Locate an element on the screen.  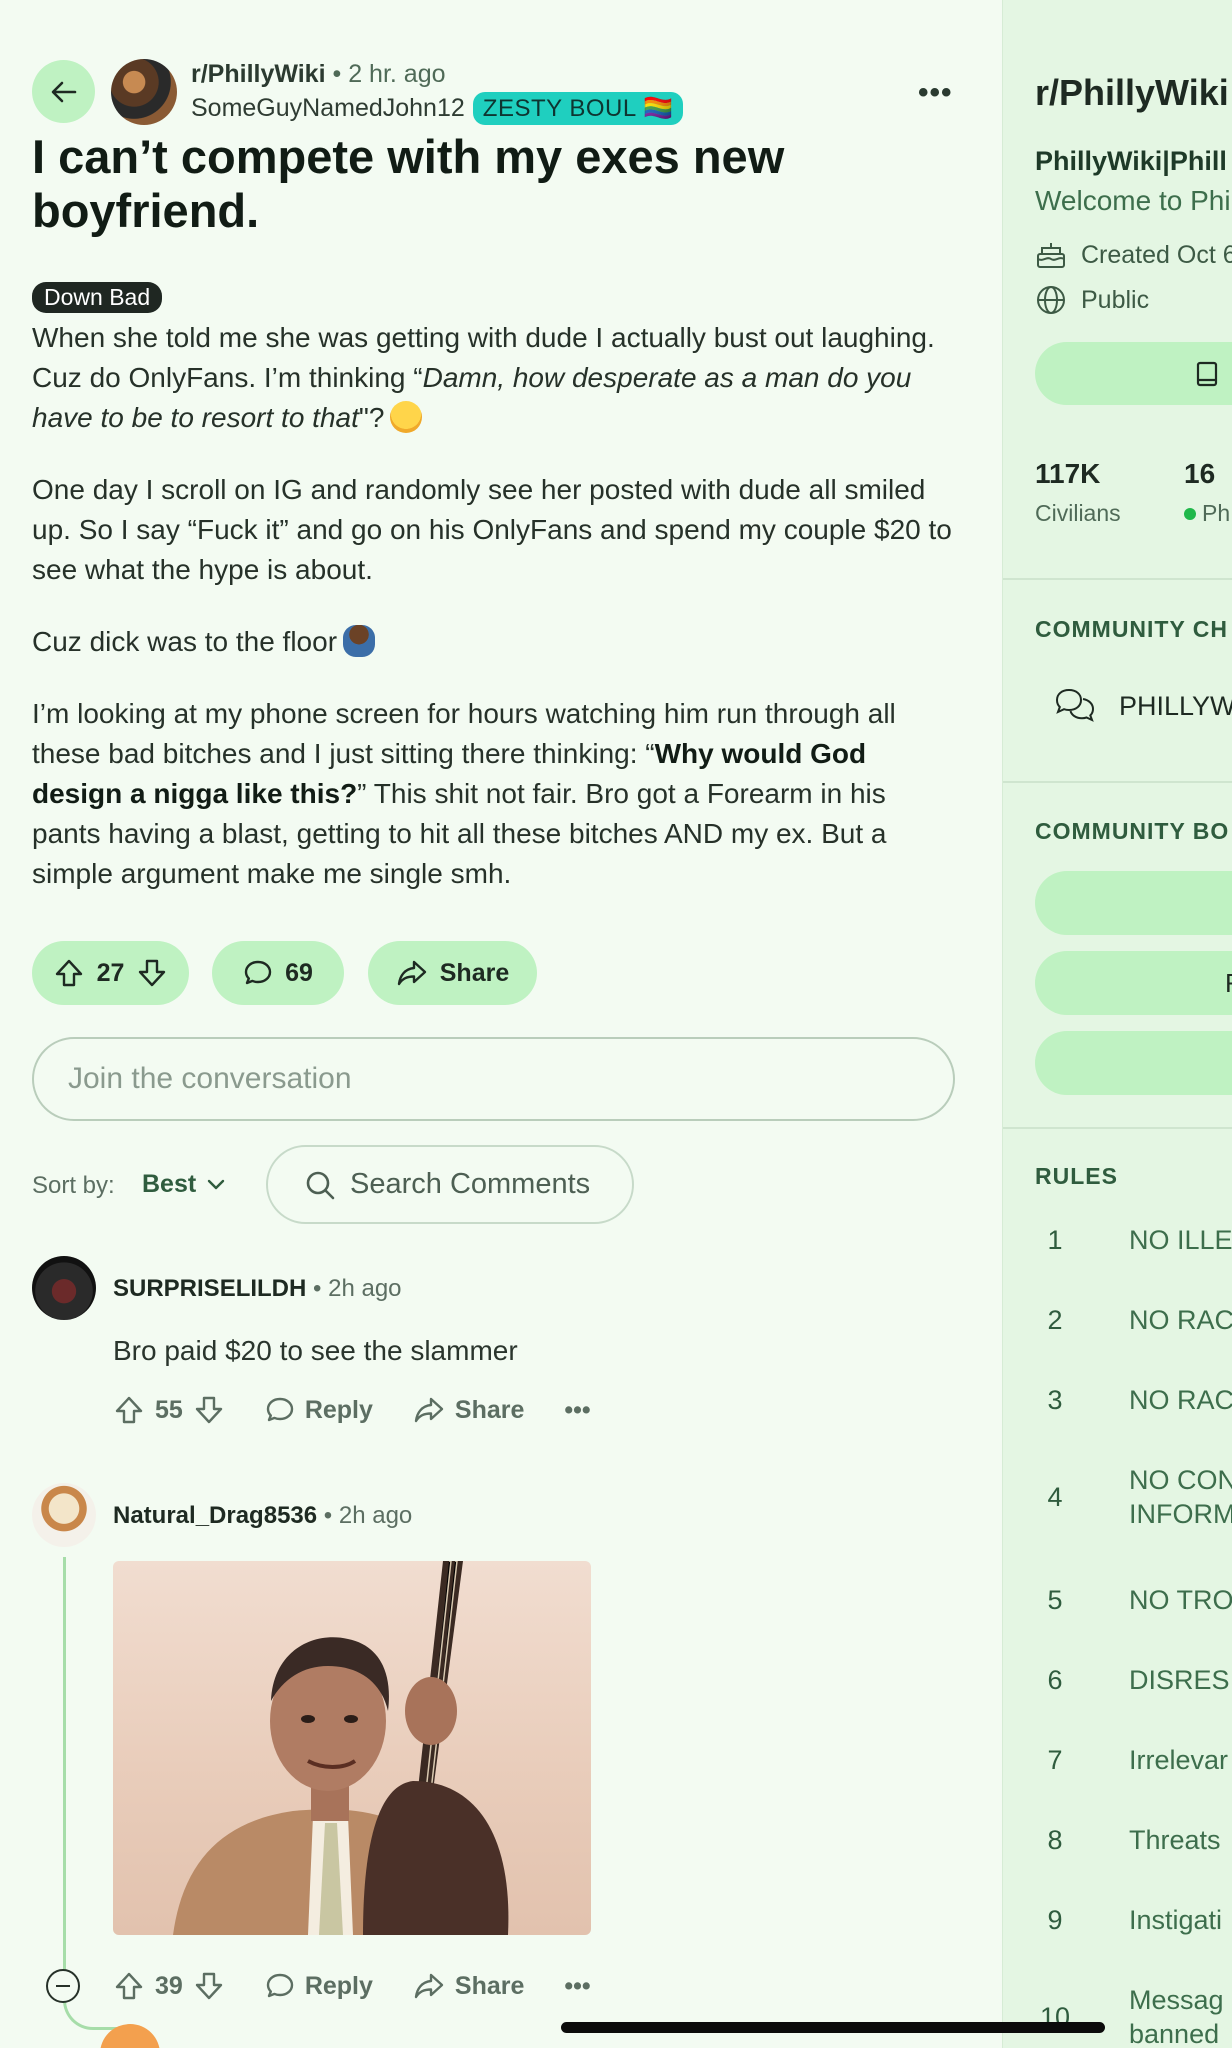
sidebar-rules-heading: RULES is located at coordinates (1076, 1176).